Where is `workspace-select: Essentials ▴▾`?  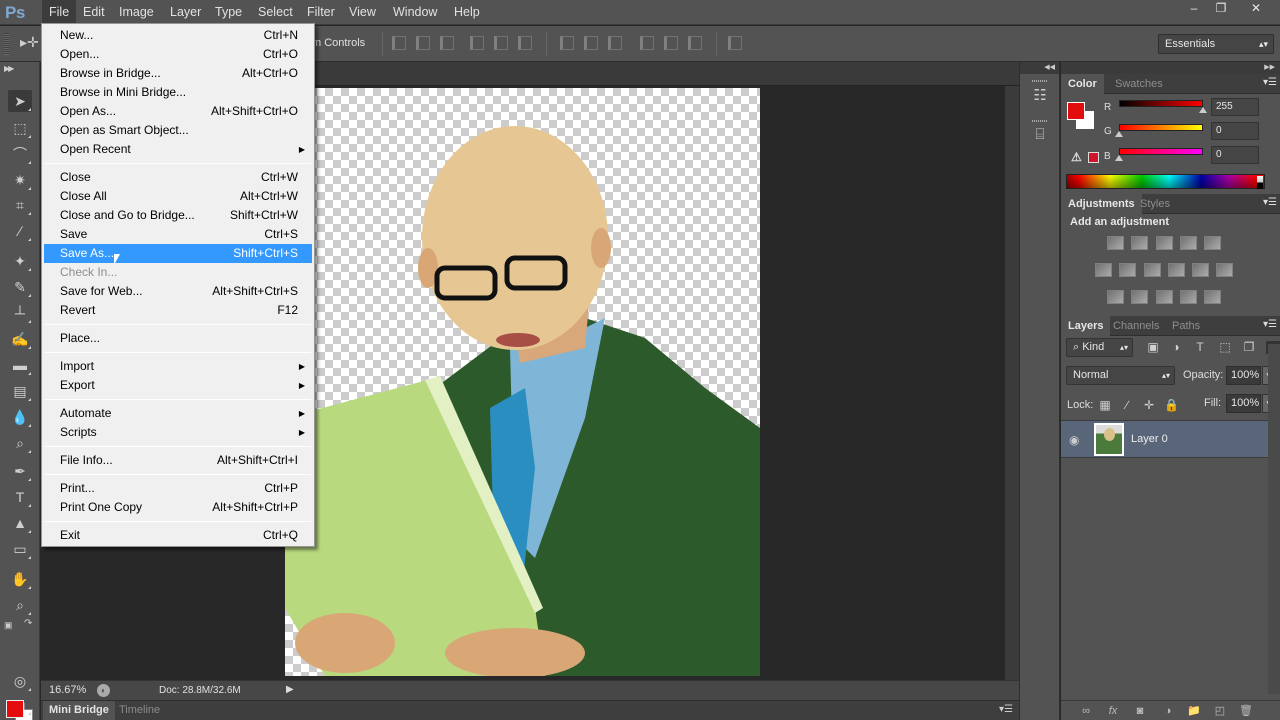 workspace-select: Essentials ▴▾ is located at coordinates (1216, 44).